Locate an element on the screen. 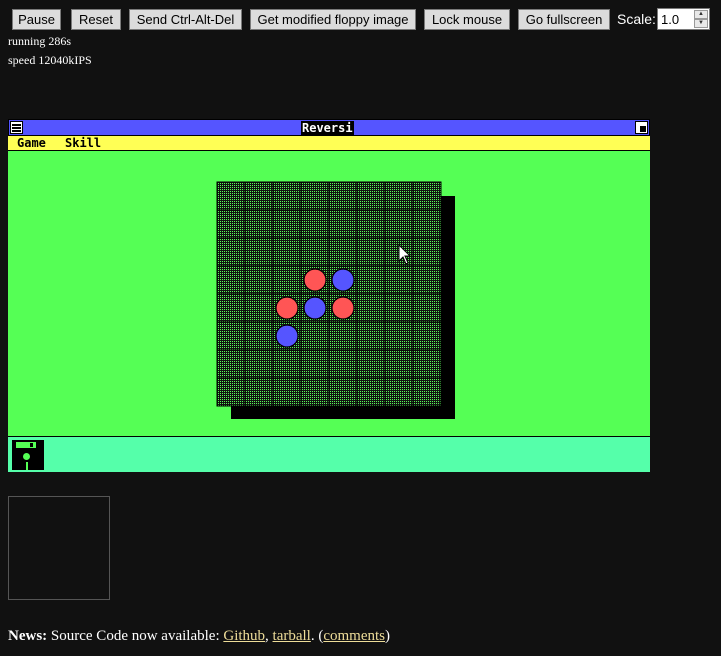 The height and width of the screenshot is (656, 721). spin-up-icon: ▲ is located at coordinates (701, 14).